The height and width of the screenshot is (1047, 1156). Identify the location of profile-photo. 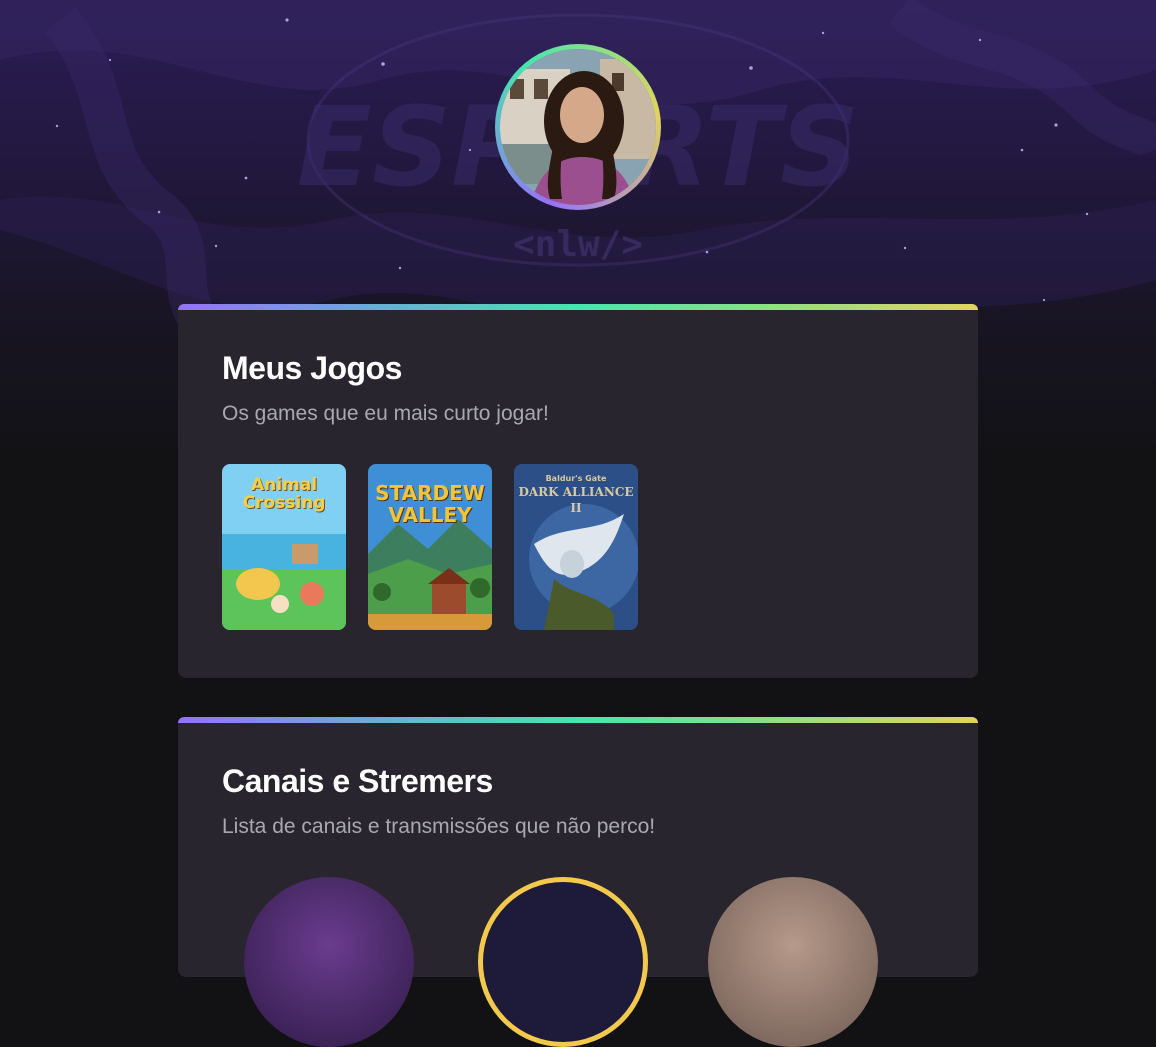
(578, 127).